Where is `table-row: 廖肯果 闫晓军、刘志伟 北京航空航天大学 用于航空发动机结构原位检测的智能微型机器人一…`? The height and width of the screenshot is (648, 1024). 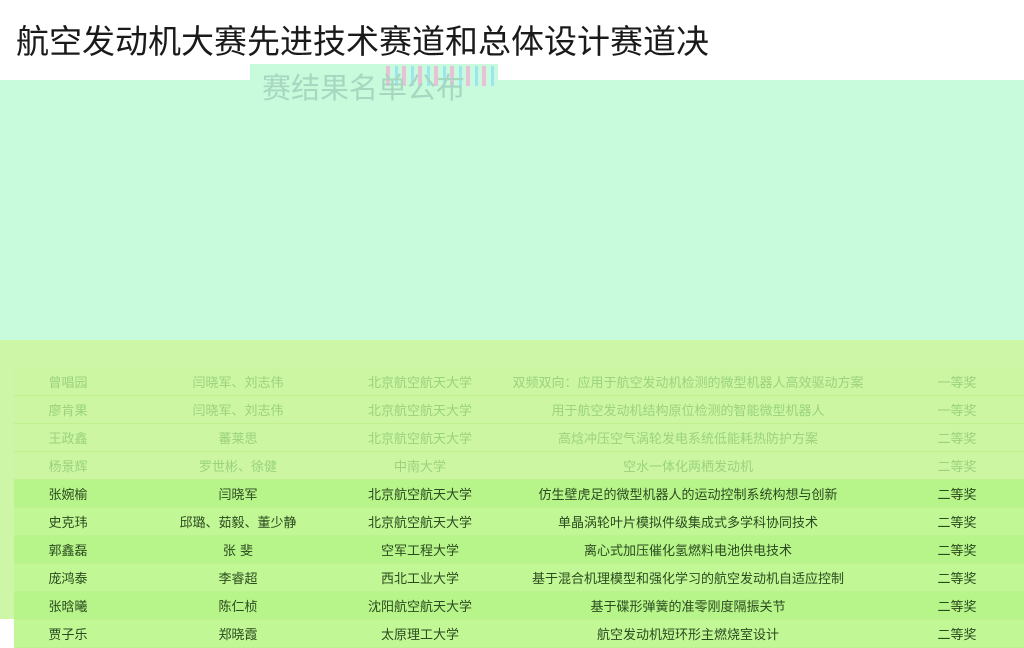
table-row: 廖肯果 闫晓军、刘志伟 北京航空航天大学 用于航空发动机结构原位检测的智能微型机器人一… is located at coordinates (519, 409).